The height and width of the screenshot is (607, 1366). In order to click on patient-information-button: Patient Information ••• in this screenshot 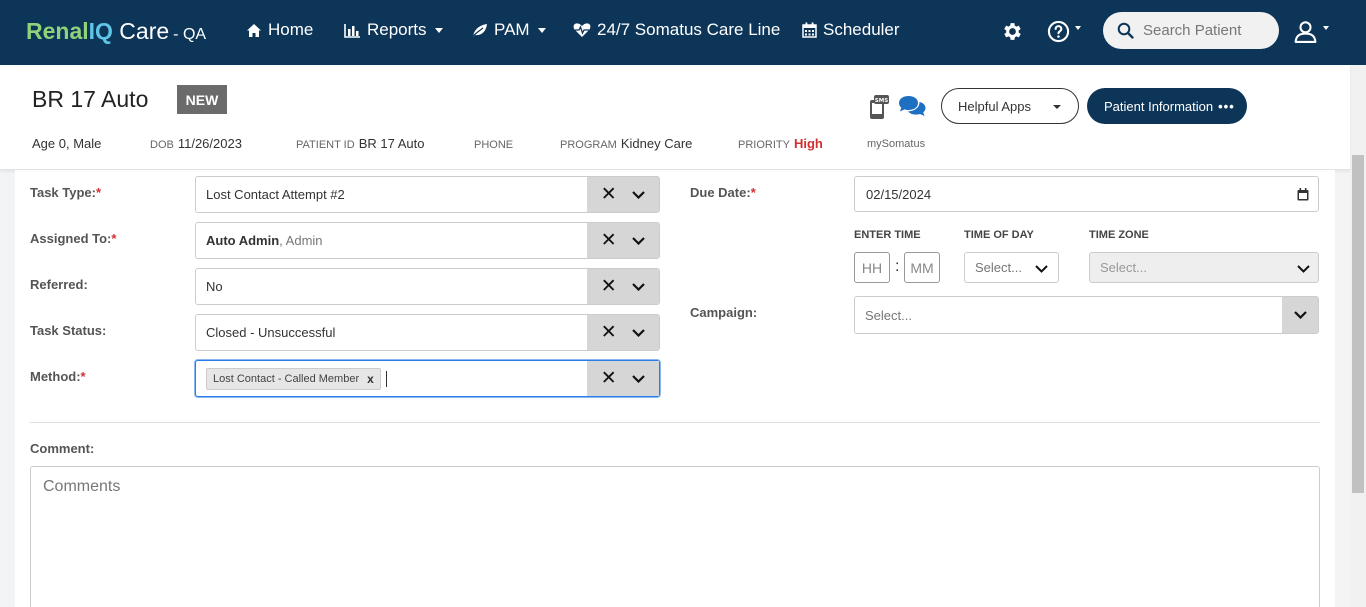, I will do `click(1167, 106)`.